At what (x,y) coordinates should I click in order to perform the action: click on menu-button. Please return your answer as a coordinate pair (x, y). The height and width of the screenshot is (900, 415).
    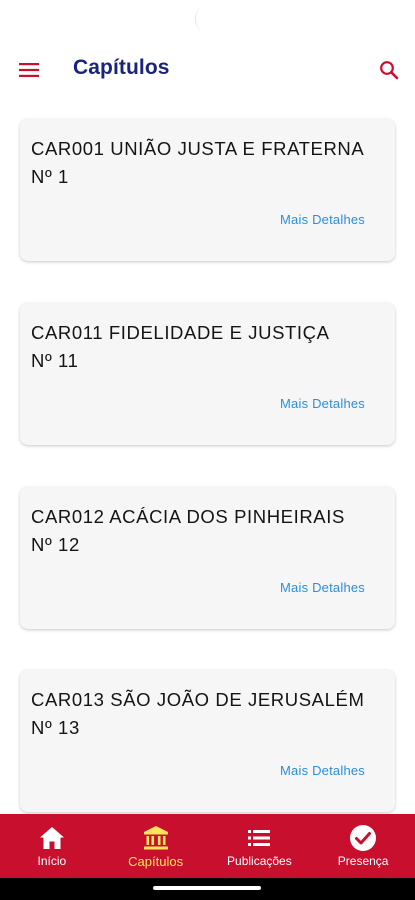
    Looking at the image, I should click on (29, 70).